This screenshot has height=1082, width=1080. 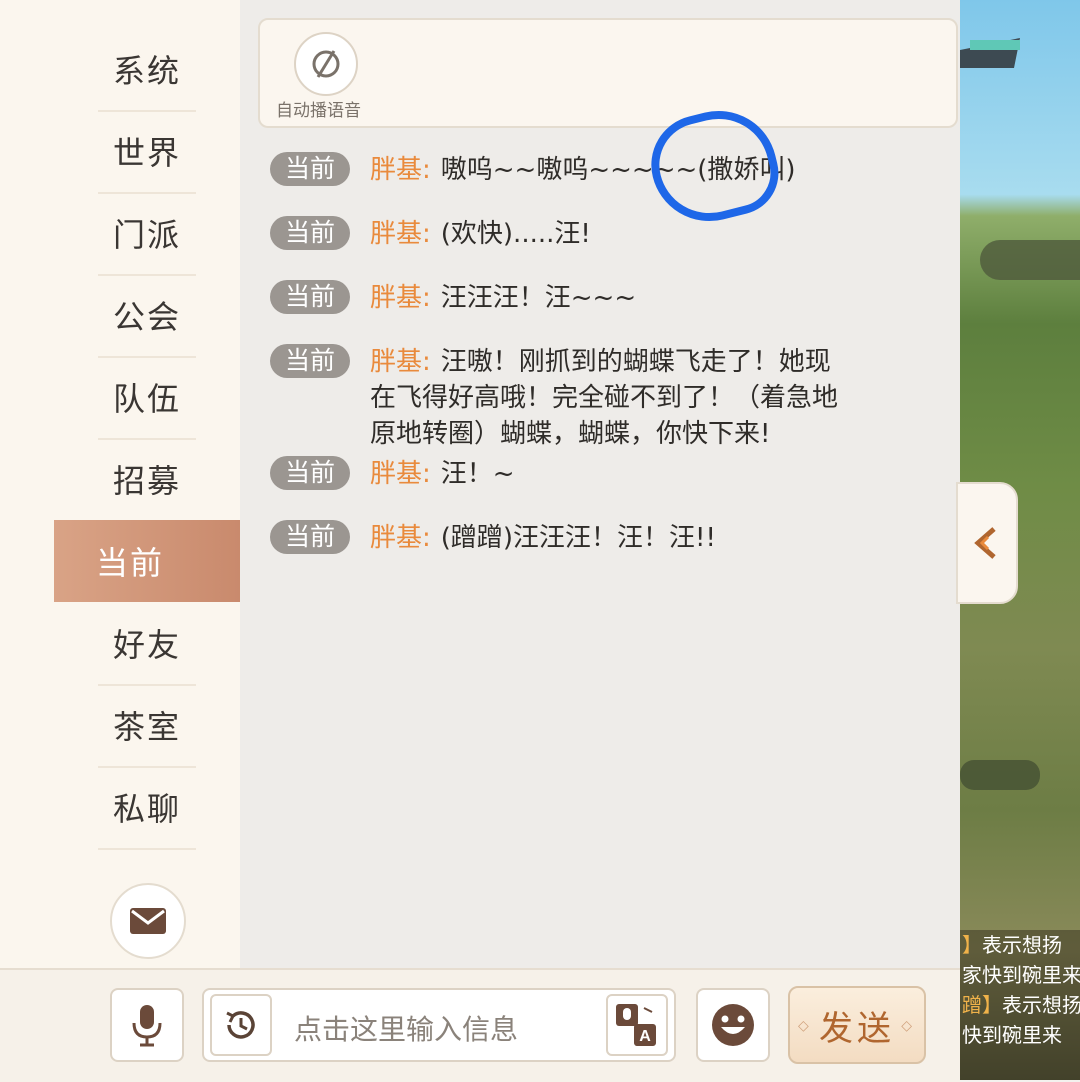 I want to click on microphone-icon, so click(x=147, y=1026).